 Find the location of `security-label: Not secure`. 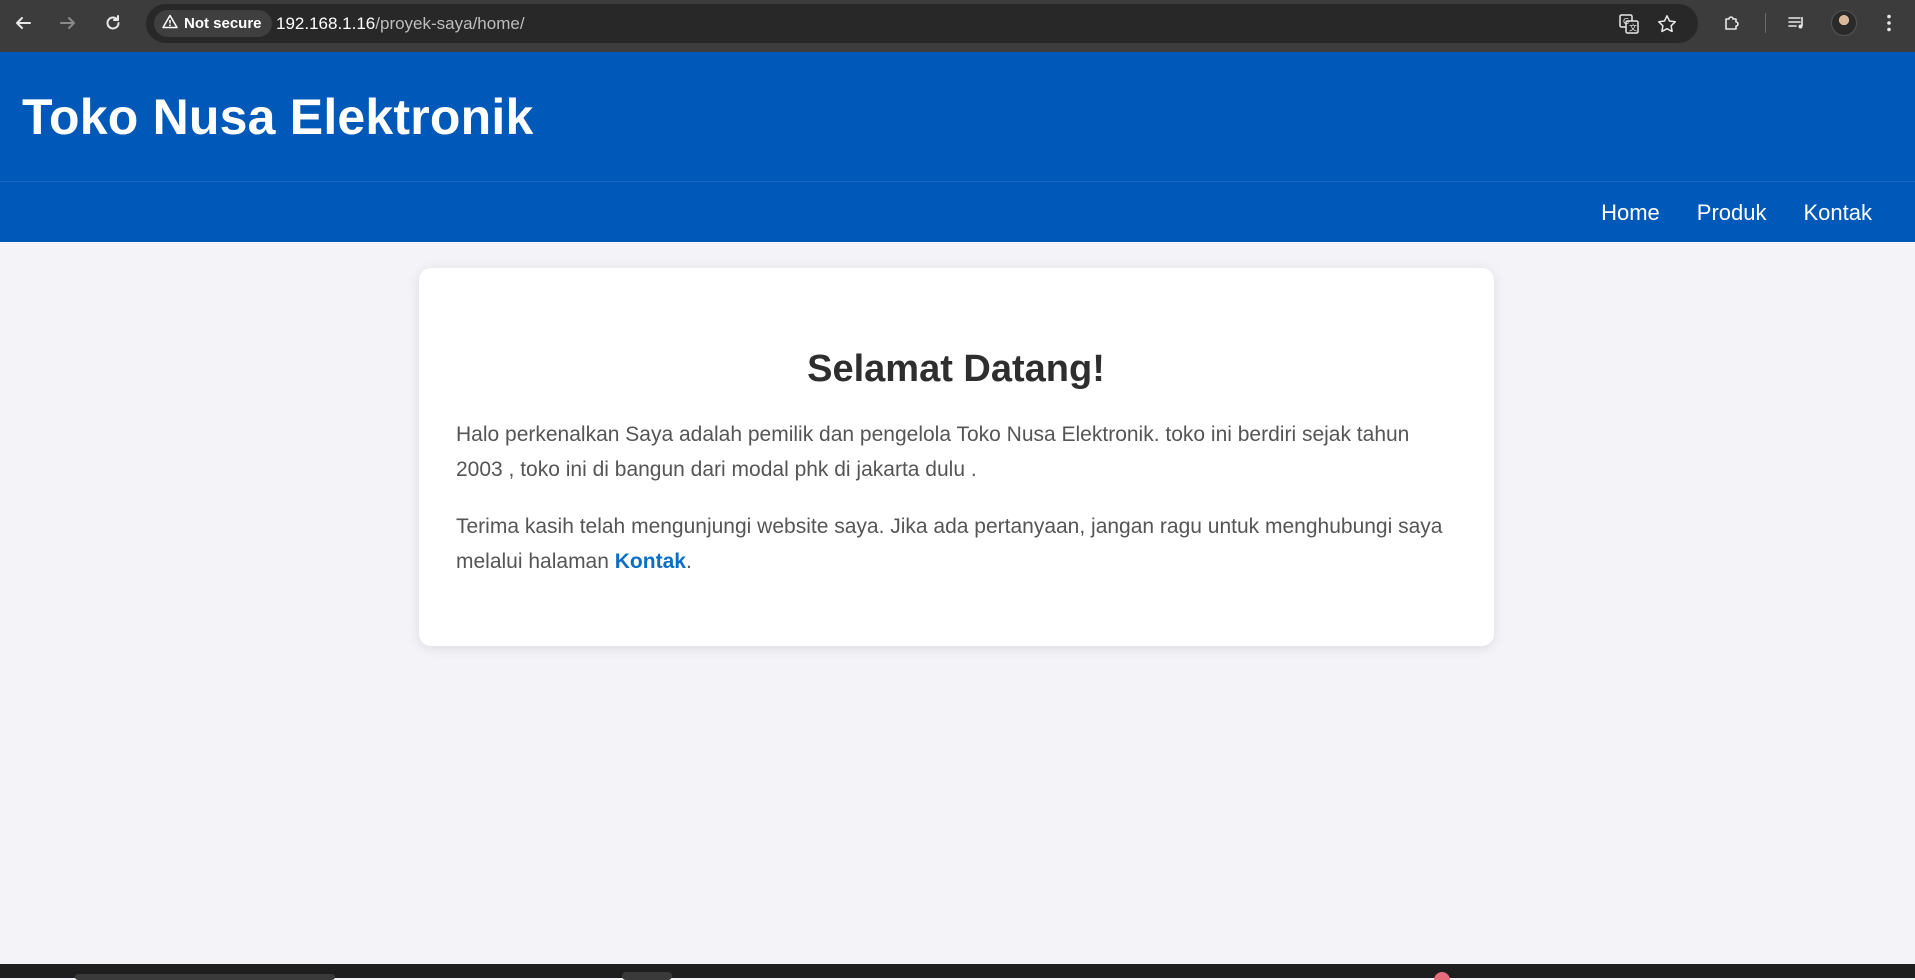

security-label: Not secure is located at coordinates (223, 23).